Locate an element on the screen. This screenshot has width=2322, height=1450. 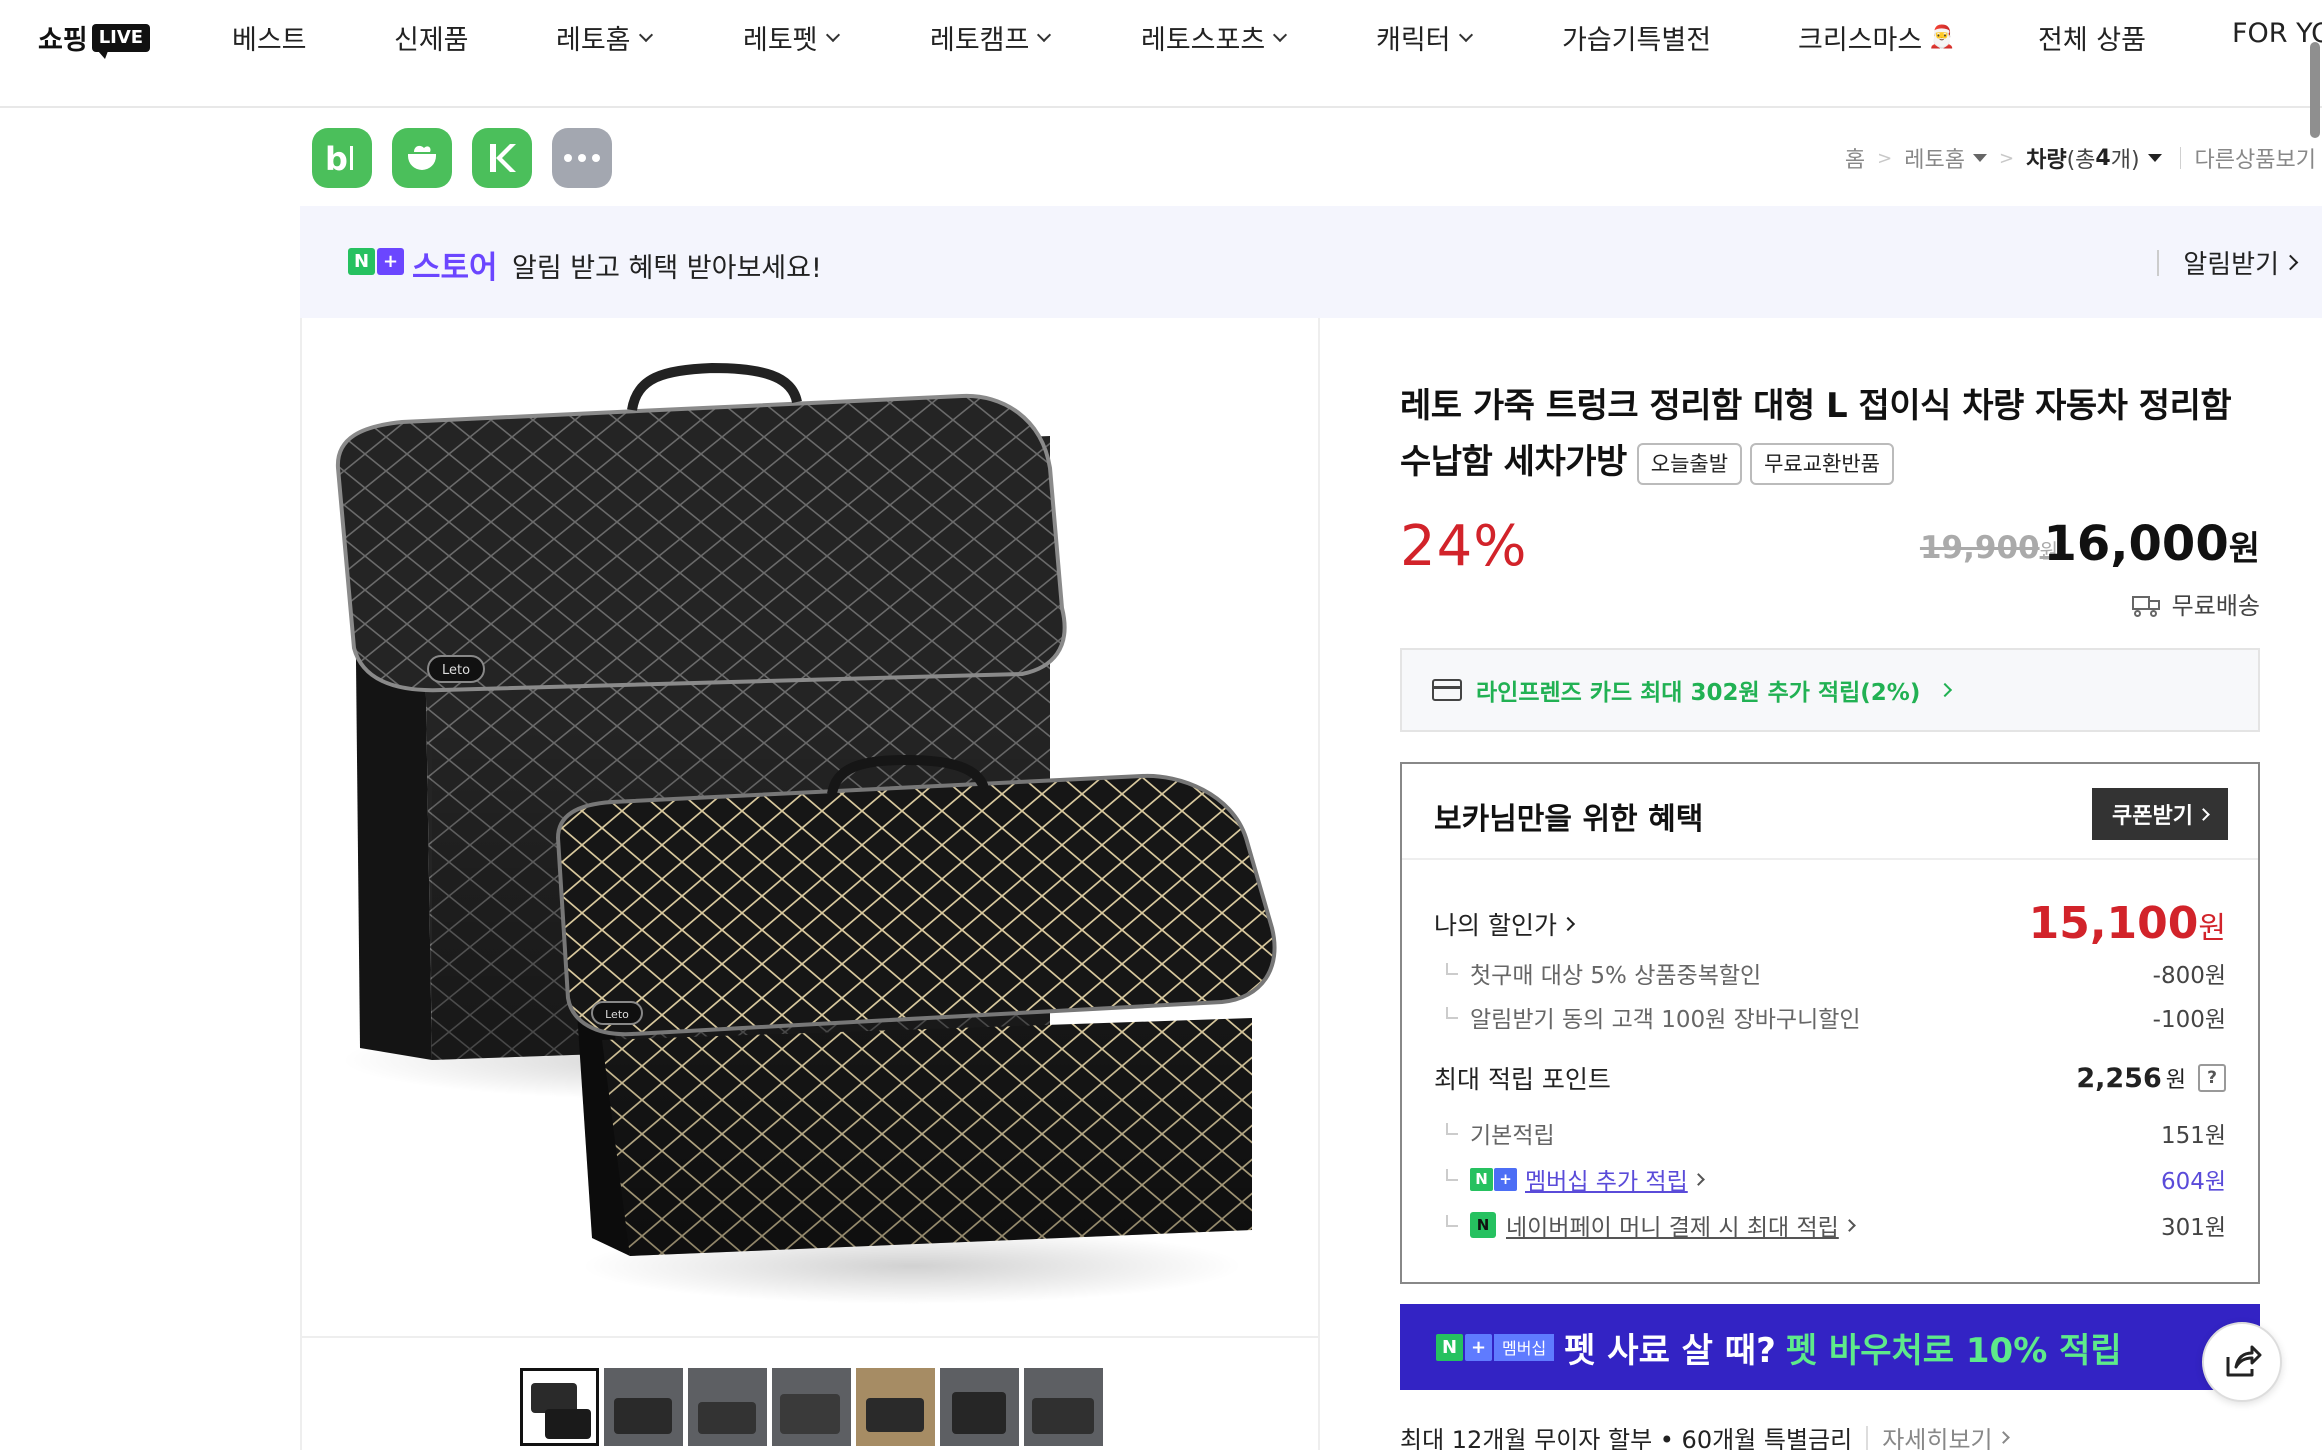
benefit-title: 보카님만을 위한 혜택 is located at coordinates (1569, 819).